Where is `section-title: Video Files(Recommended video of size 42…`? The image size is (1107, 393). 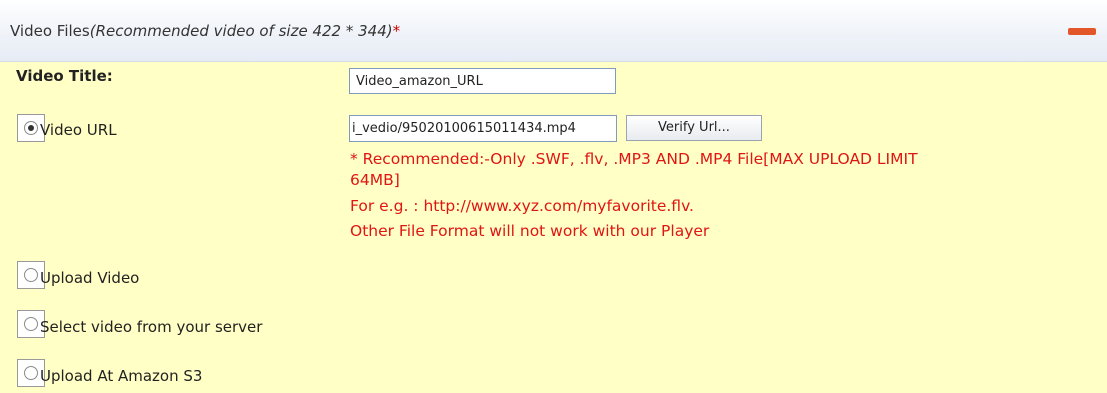 section-title: Video Files(Recommended video of size 42… is located at coordinates (205, 31).